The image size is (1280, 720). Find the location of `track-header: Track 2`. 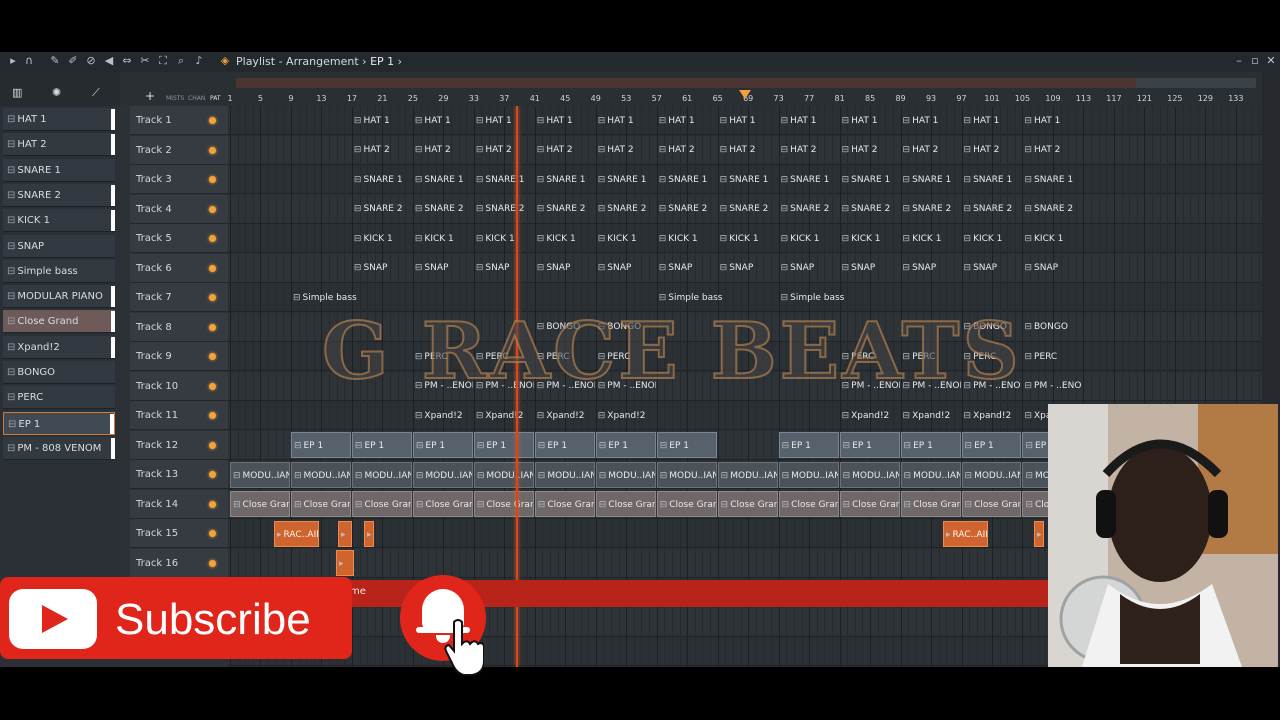

track-header: Track 2 is located at coordinates (182, 150).